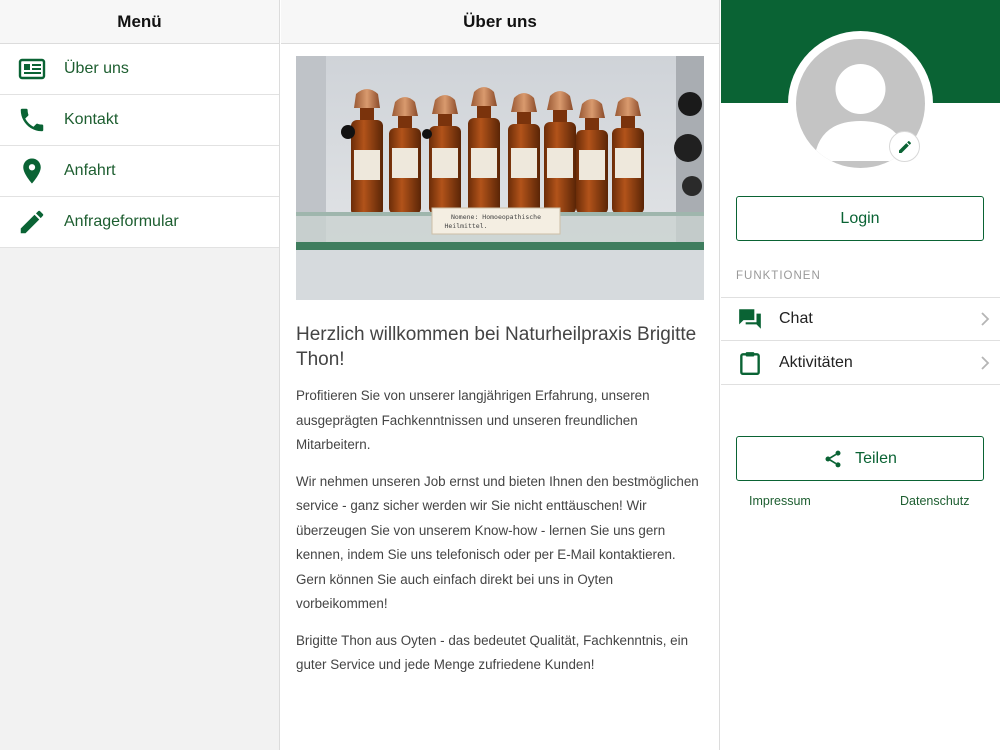 This screenshot has width=1000, height=750. What do you see at coordinates (934, 501) in the screenshot?
I see `datenschutz-link: Datenschutz` at bounding box center [934, 501].